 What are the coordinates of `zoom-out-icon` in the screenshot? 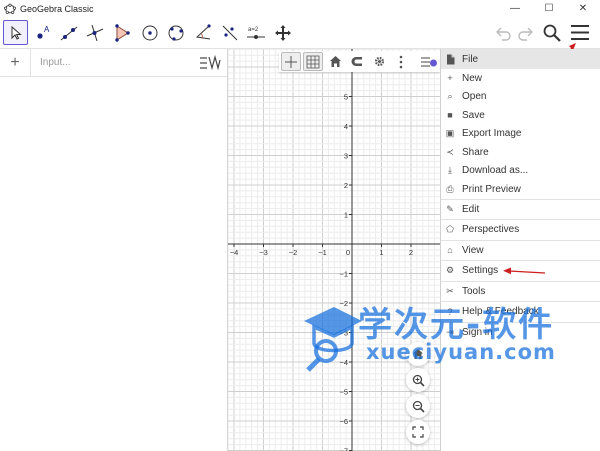 It's located at (418, 406).